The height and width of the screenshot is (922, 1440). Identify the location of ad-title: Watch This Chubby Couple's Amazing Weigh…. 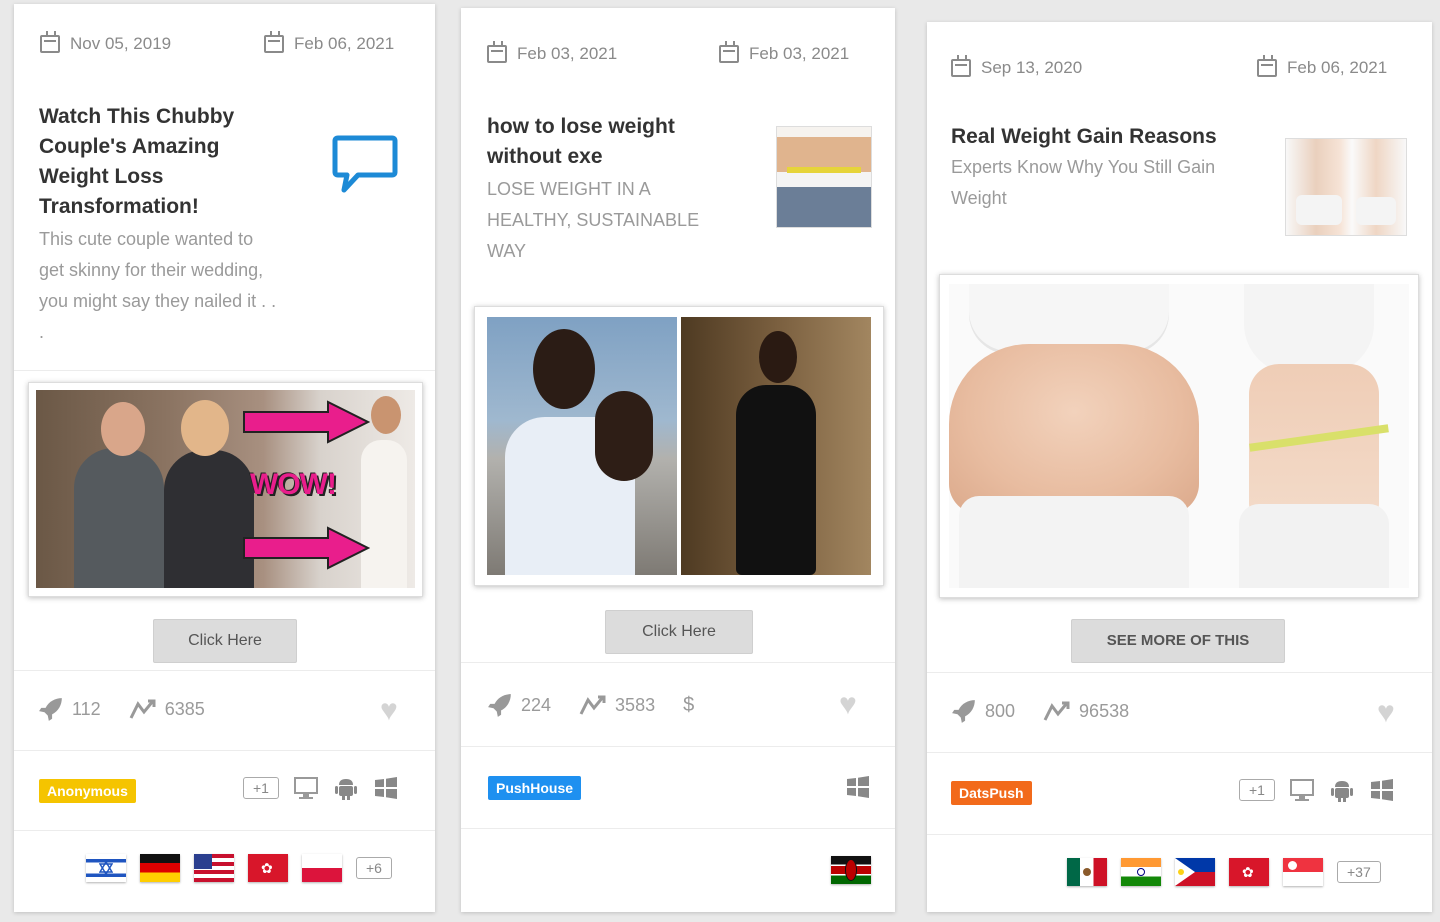
(137, 161).